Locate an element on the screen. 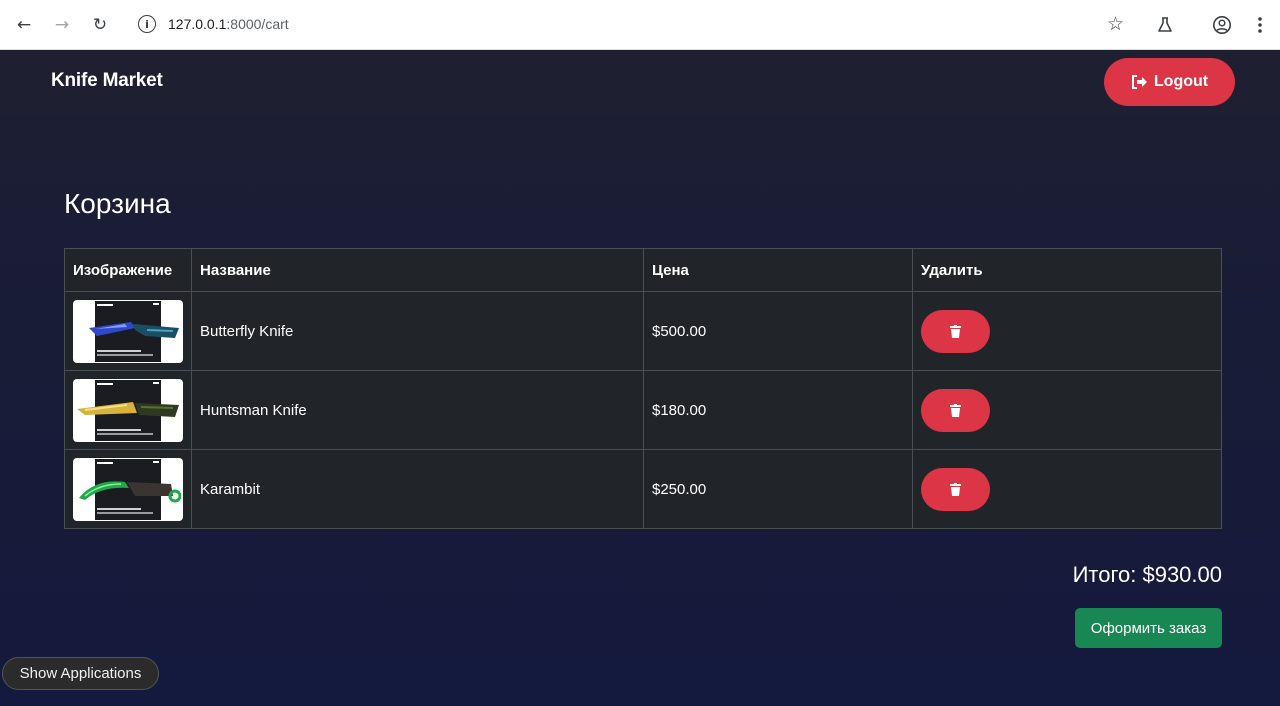  huntsman-knife-image is located at coordinates (128, 410).